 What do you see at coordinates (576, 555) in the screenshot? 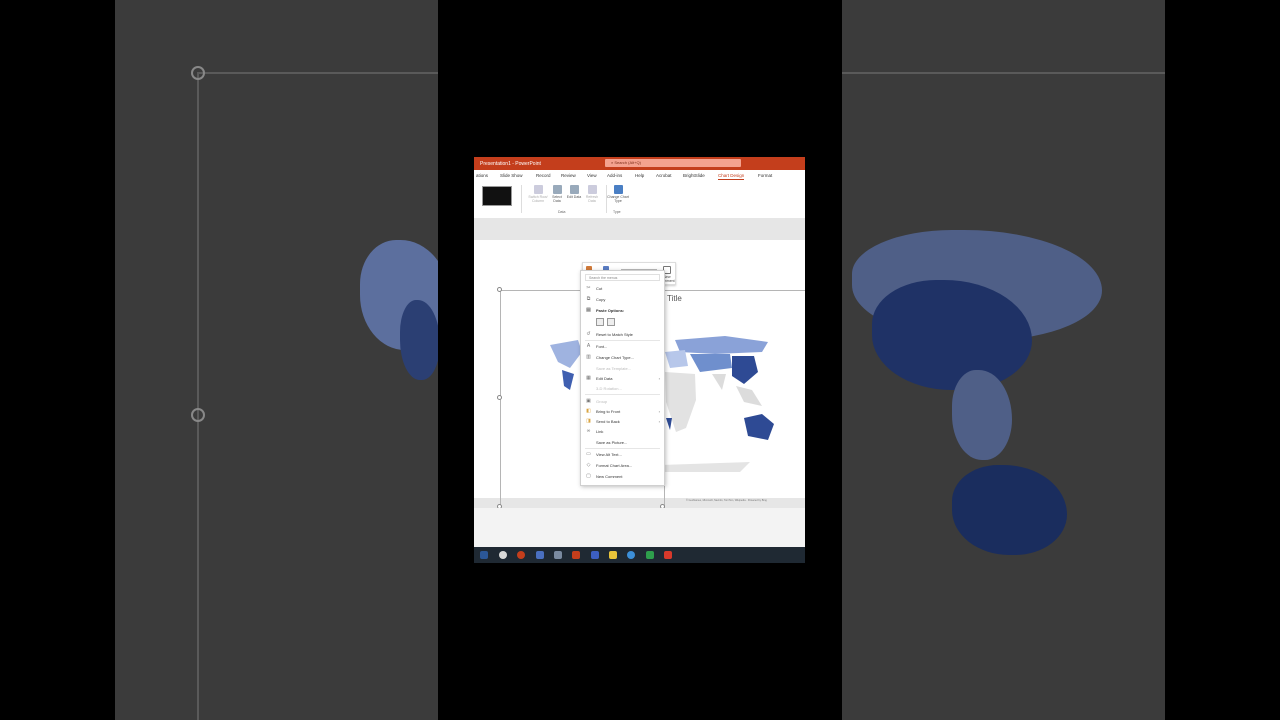
I see `powerpoint-icon` at bounding box center [576, 555].